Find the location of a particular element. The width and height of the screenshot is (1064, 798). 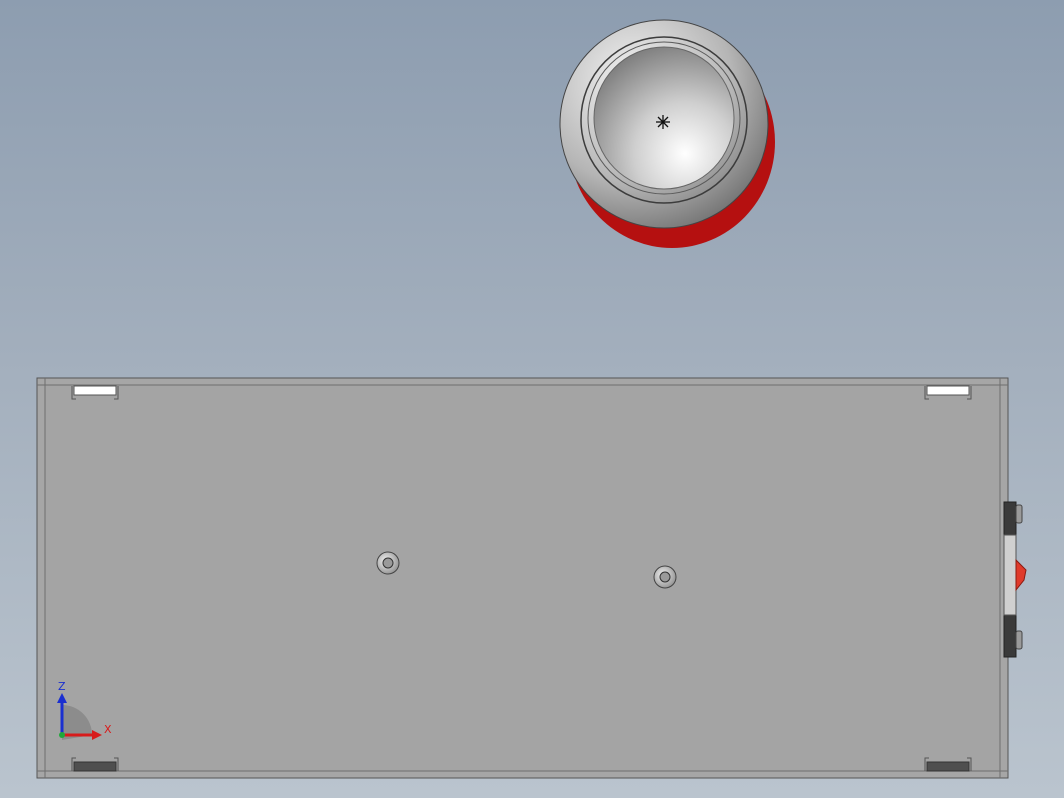

z-axis-label: Z is located at coordinates (62, 686).